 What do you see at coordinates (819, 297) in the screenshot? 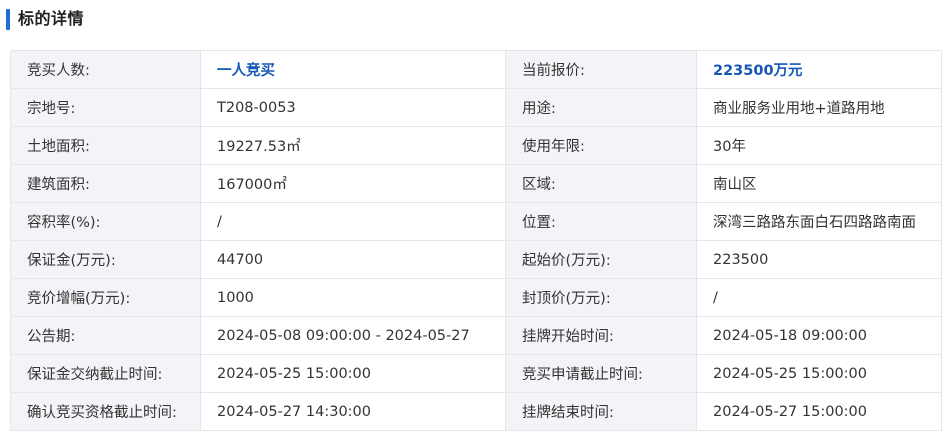
I see `value-cap-price: /` at bounding box center [819, 297].